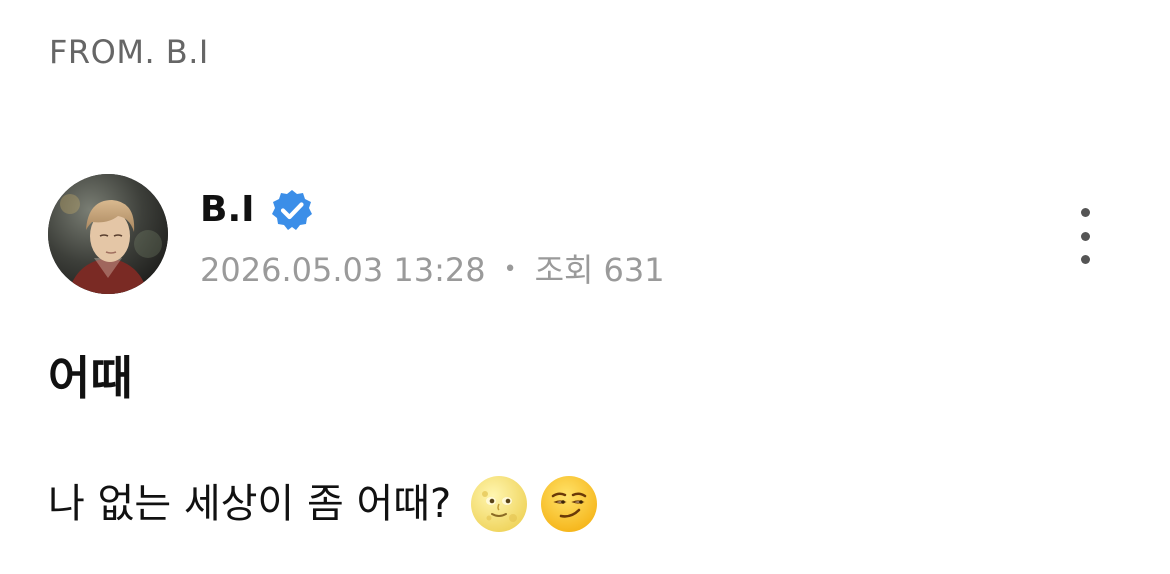 This screenshot has width=1170, height=574. I want to click on full-moon-face-icon, so click(499, 504).